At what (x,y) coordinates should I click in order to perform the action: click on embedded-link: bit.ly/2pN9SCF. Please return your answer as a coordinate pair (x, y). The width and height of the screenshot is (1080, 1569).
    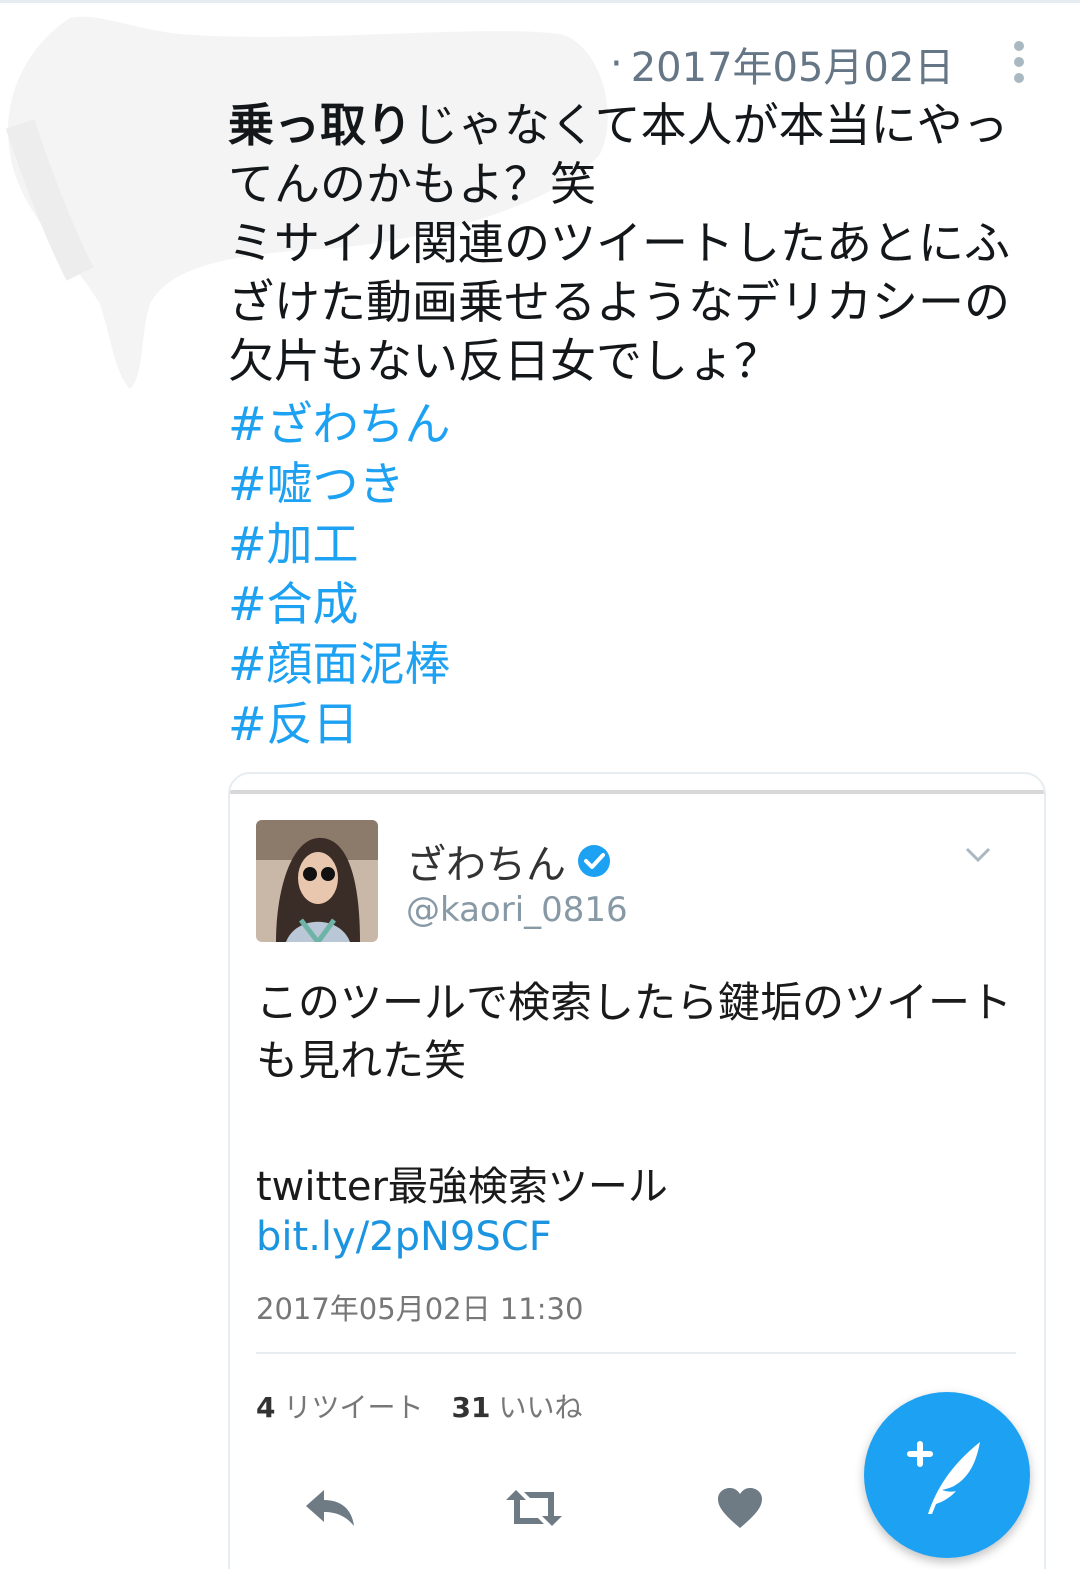
    Looking at the image, I should click on (404, 1237).